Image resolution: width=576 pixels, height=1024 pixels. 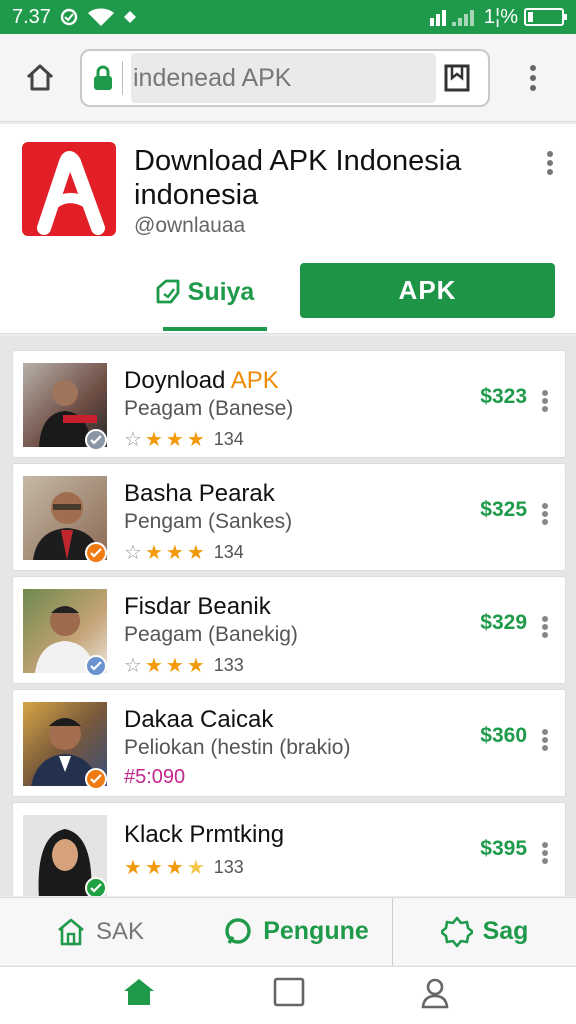 I want to click on tab-label: Suiya, so click(x=221, y=291).